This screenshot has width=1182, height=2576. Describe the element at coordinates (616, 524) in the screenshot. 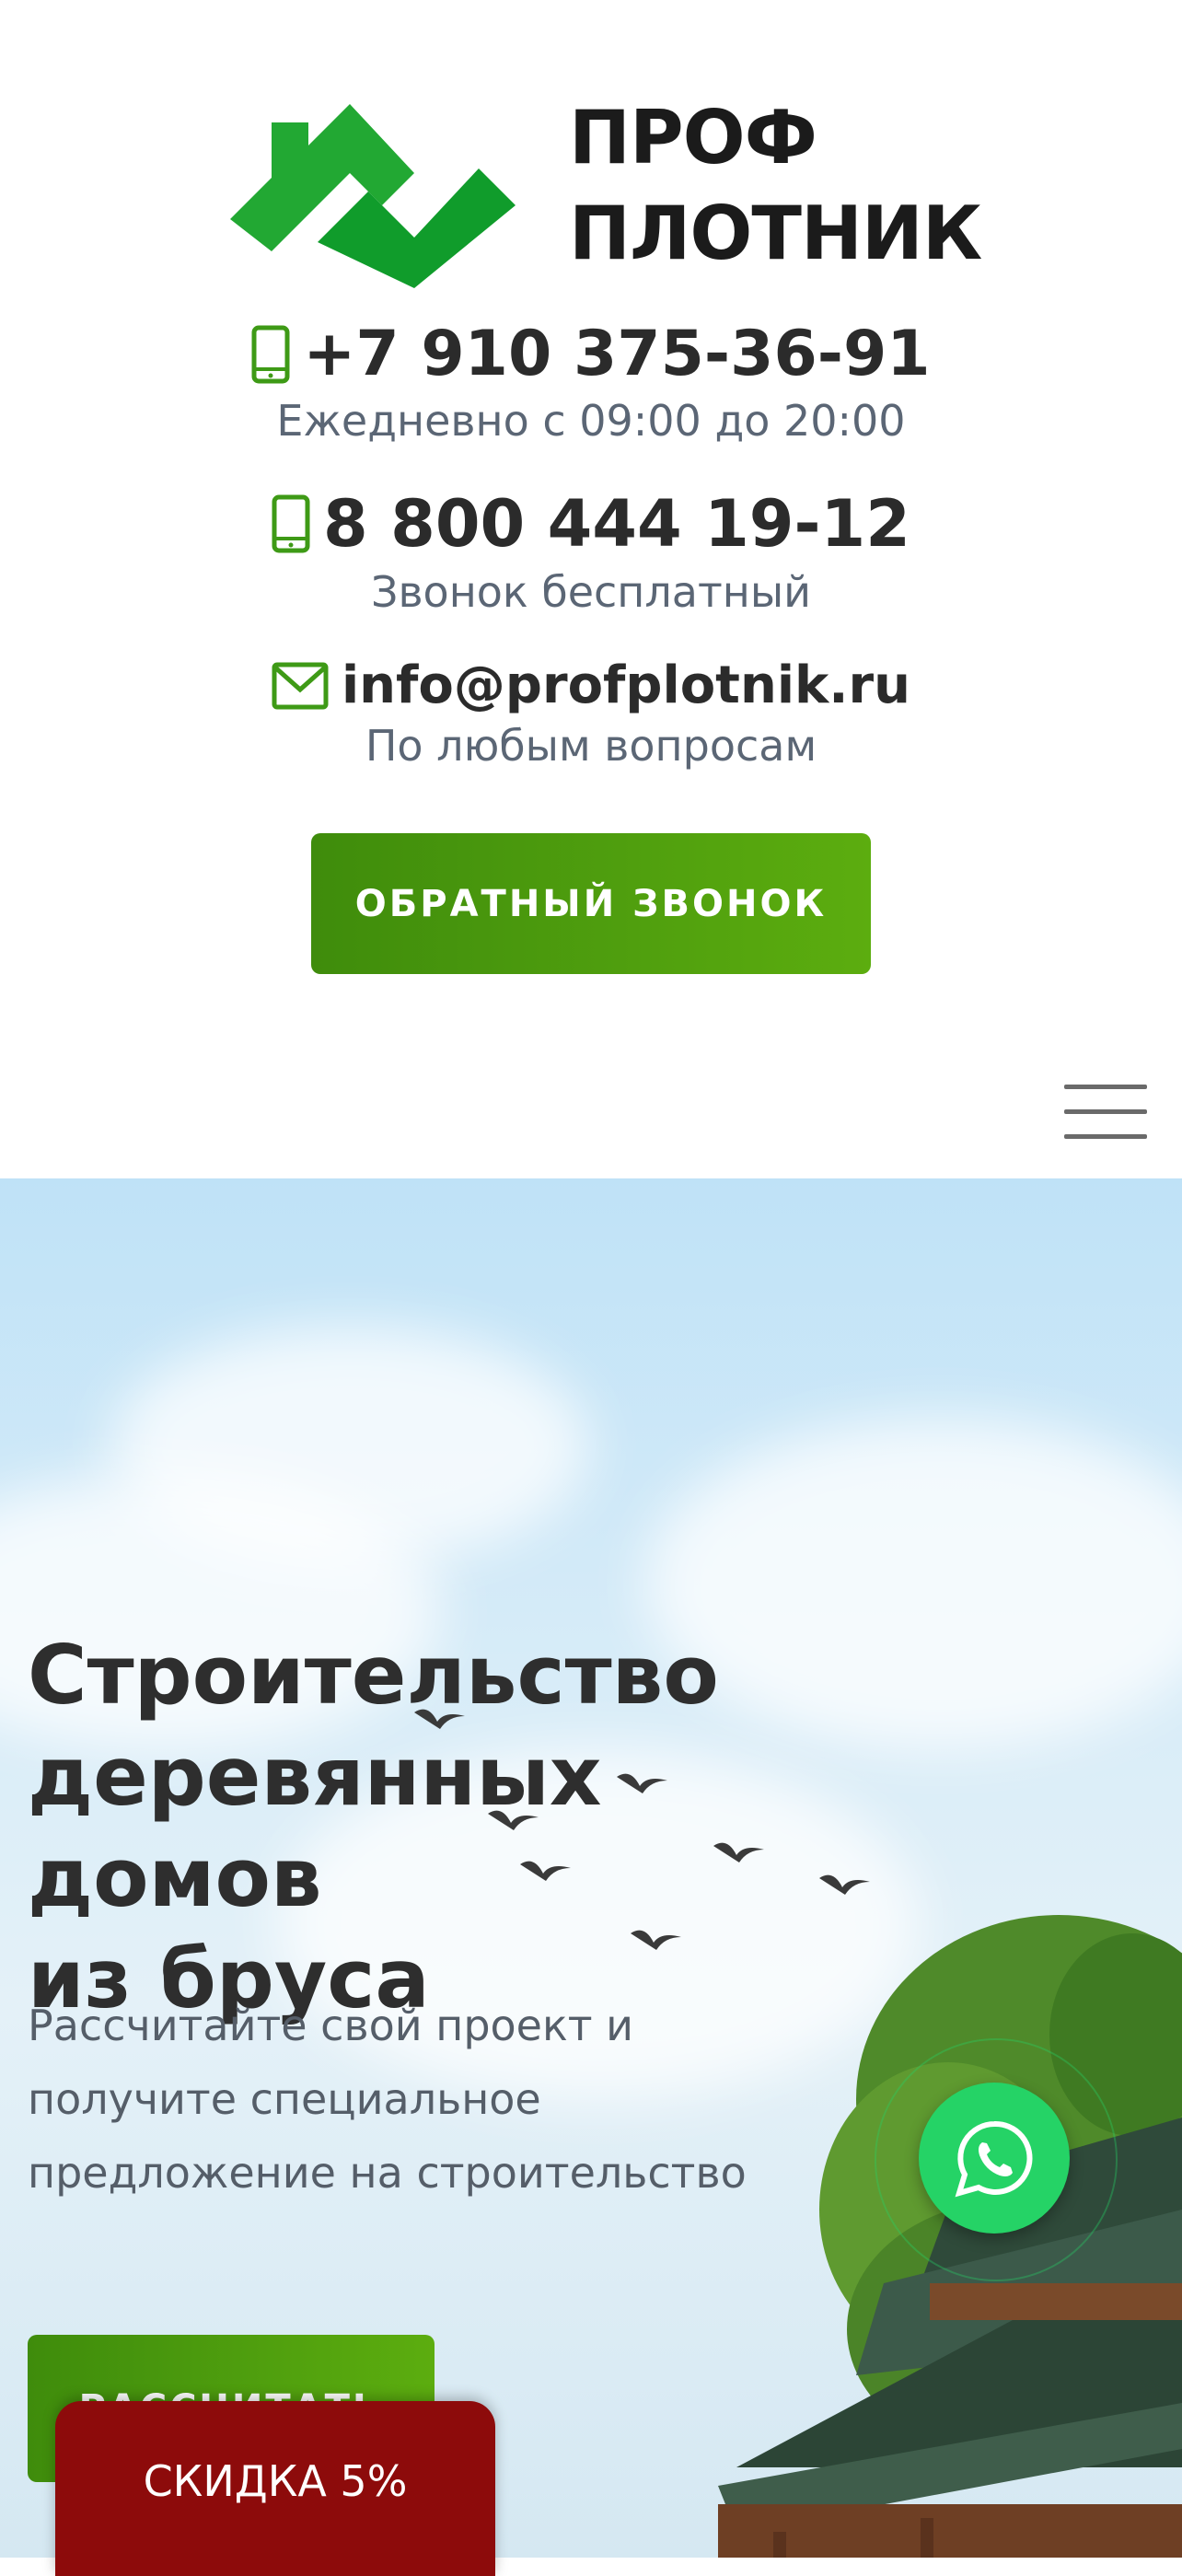

I see `tollfree-number-link: 8 800 444 19-12` at that location.